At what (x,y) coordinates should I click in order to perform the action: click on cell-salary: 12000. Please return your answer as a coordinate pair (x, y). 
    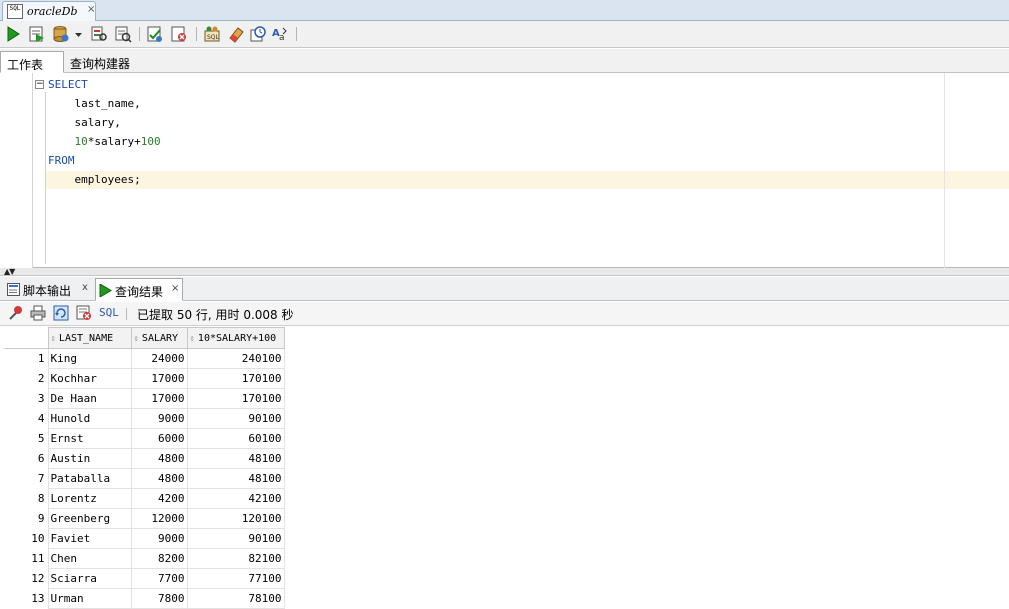
    Looking at the image, I should click on (159, 518).